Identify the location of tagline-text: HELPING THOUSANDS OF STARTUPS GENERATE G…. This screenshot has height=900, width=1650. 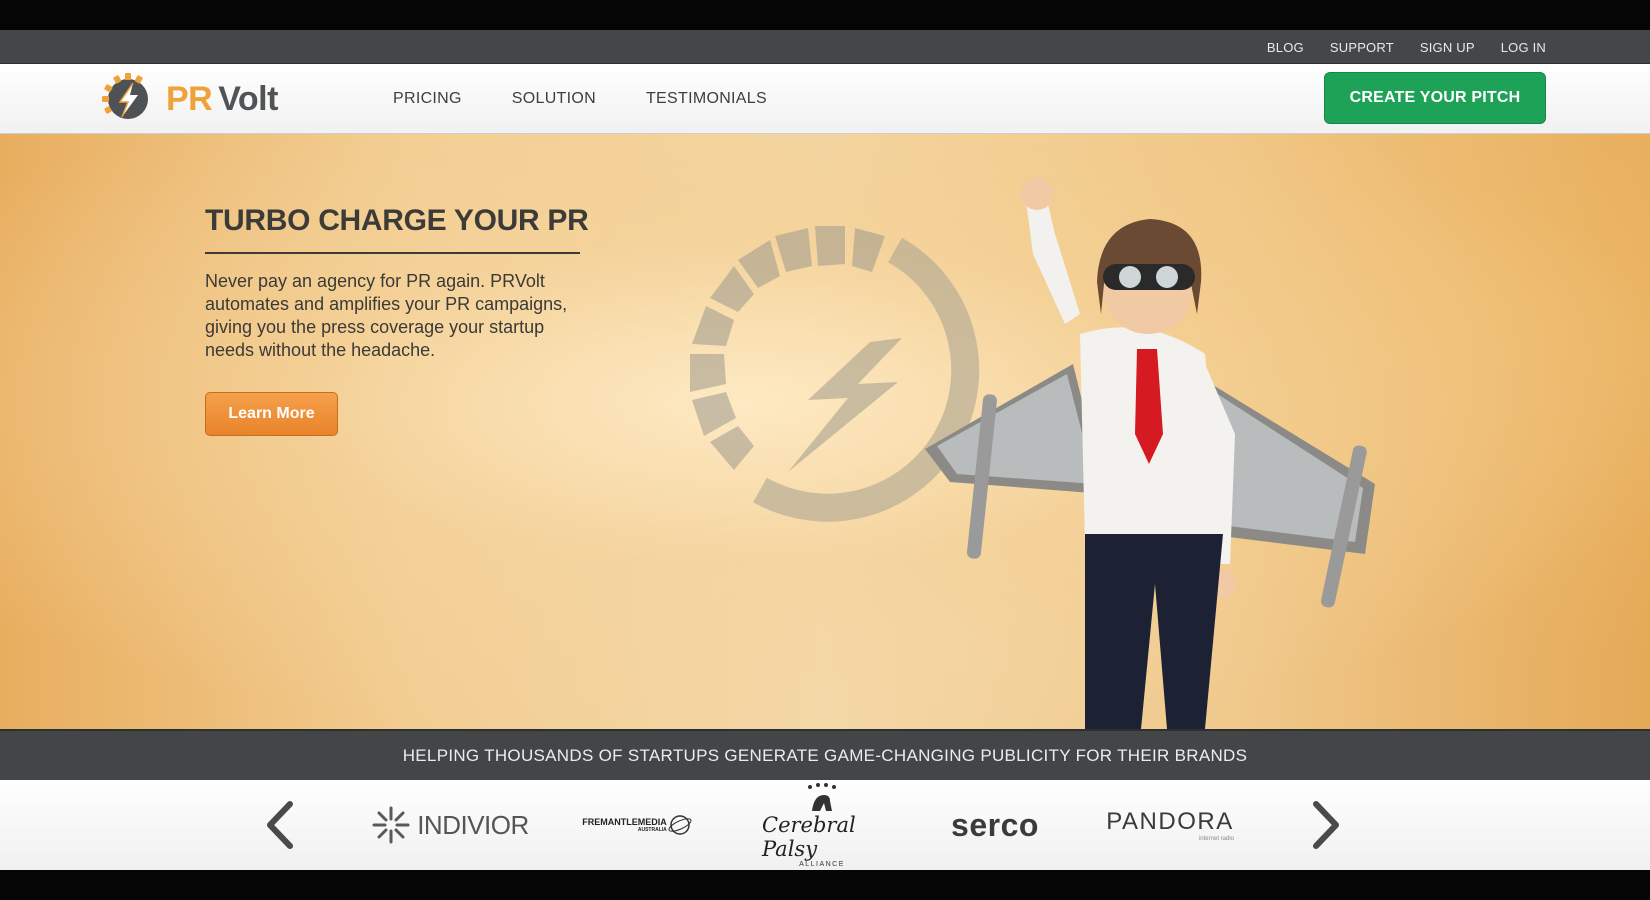
(825, 755).